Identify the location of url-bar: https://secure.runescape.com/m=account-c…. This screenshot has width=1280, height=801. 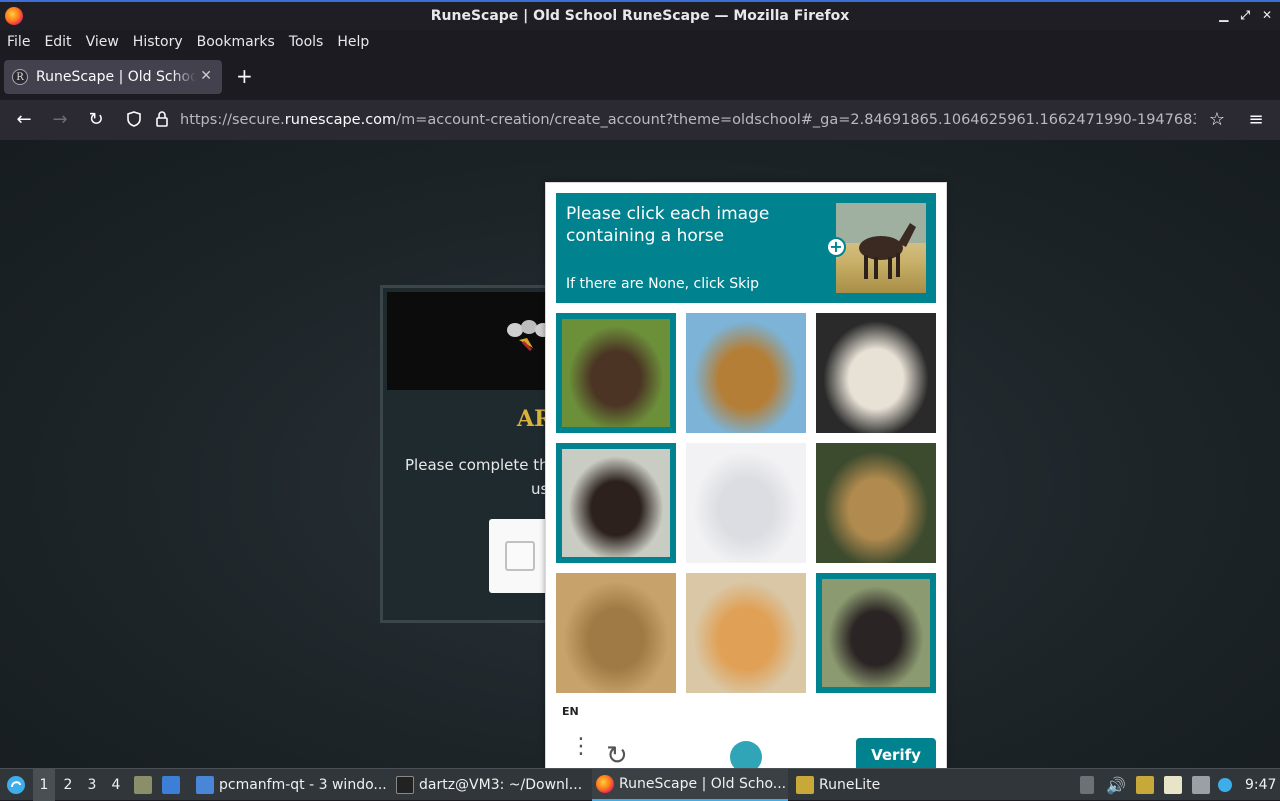
(688, 120).